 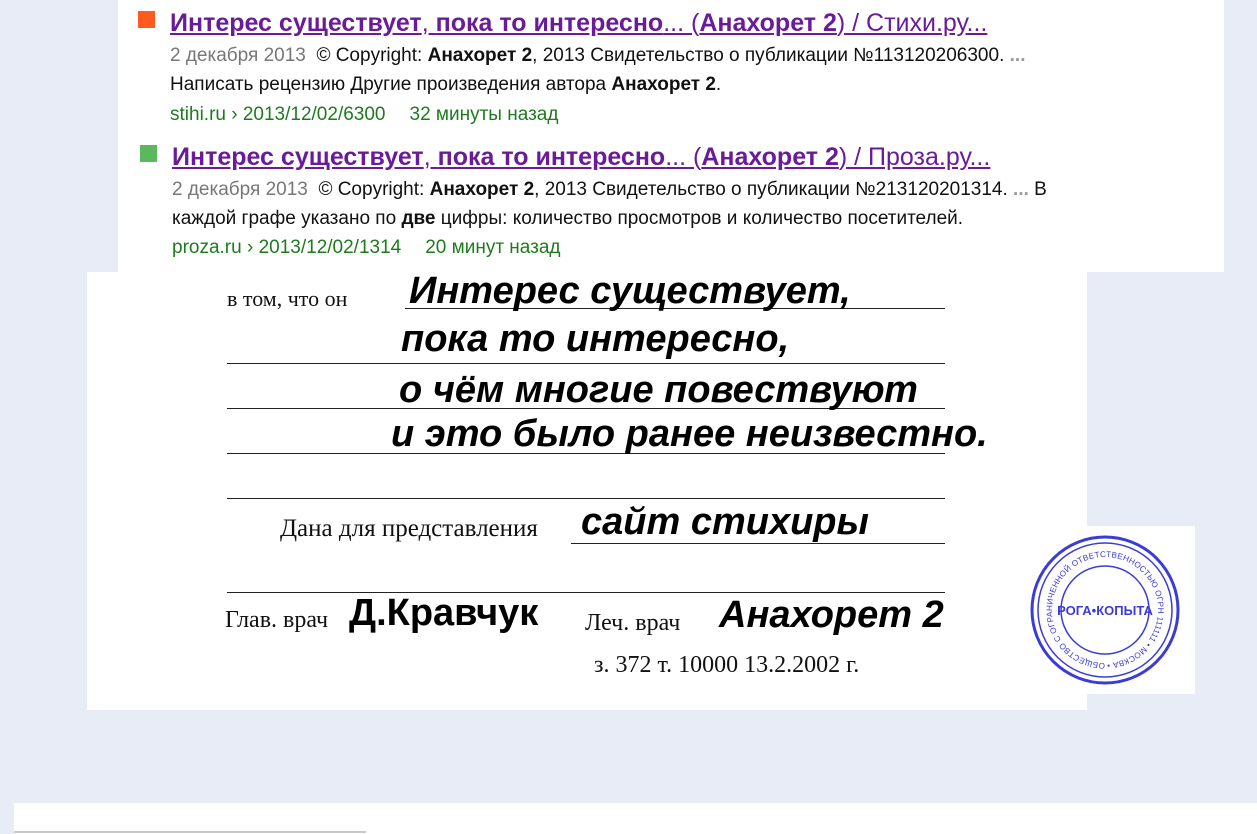 I want to click on label-lech-vrach: Леч. врач, so click(x=633, y=623).